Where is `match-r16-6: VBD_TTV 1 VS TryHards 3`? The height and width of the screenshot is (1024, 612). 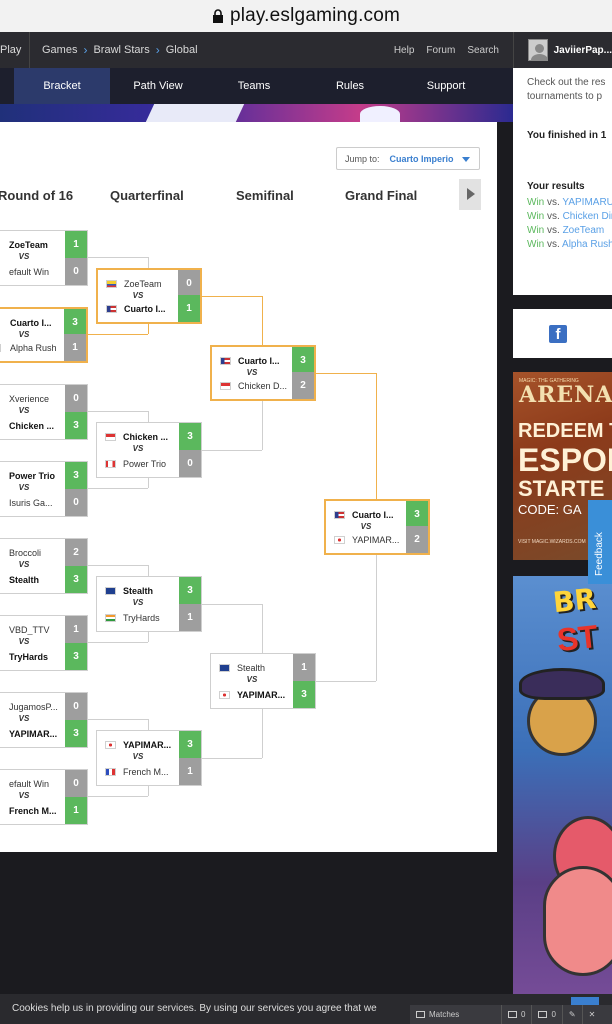
match-r16-6: VBD_TTV 1 VS TryHards 3 is located at coordinates (44, 643).